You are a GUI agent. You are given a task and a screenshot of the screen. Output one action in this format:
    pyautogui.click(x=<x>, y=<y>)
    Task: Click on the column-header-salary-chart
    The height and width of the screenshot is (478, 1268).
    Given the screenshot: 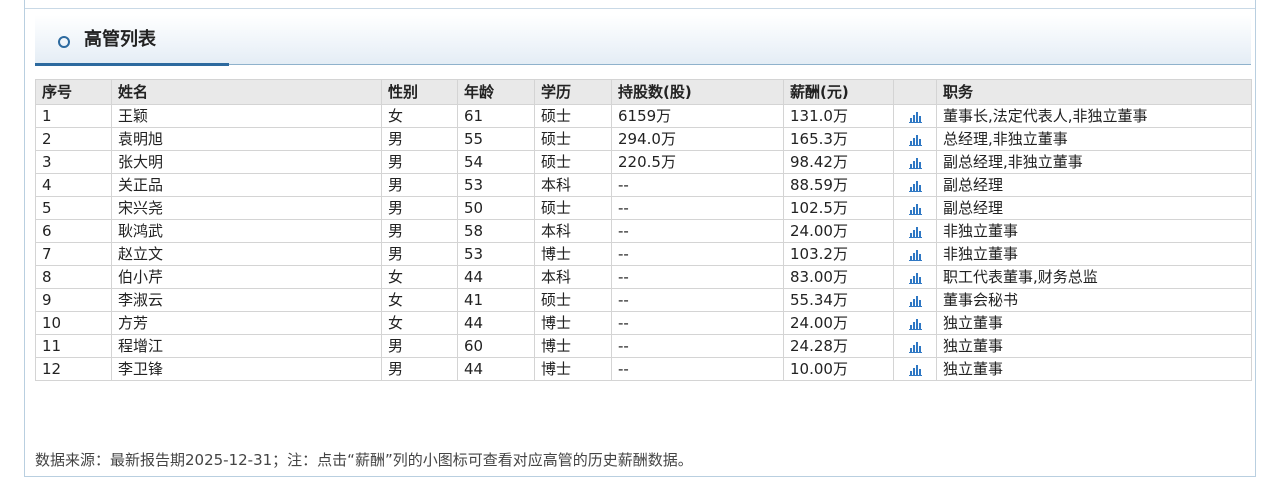 What is the action you would take?
    pyautogui.click(x=915, y=92)
    